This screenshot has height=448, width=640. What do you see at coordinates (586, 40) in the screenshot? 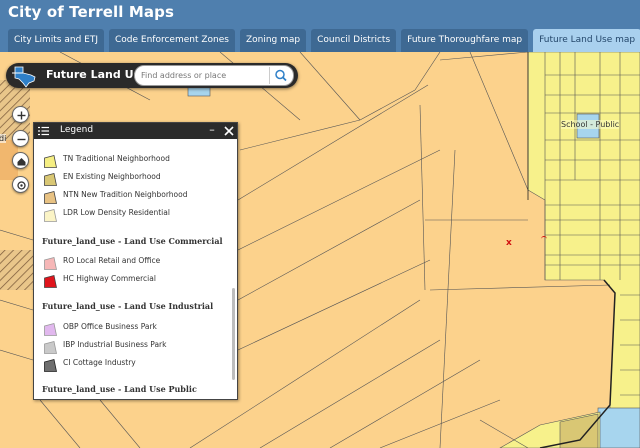
I see `tab-future-land-use: Future Land Use map` at bounding box center [586, 40].